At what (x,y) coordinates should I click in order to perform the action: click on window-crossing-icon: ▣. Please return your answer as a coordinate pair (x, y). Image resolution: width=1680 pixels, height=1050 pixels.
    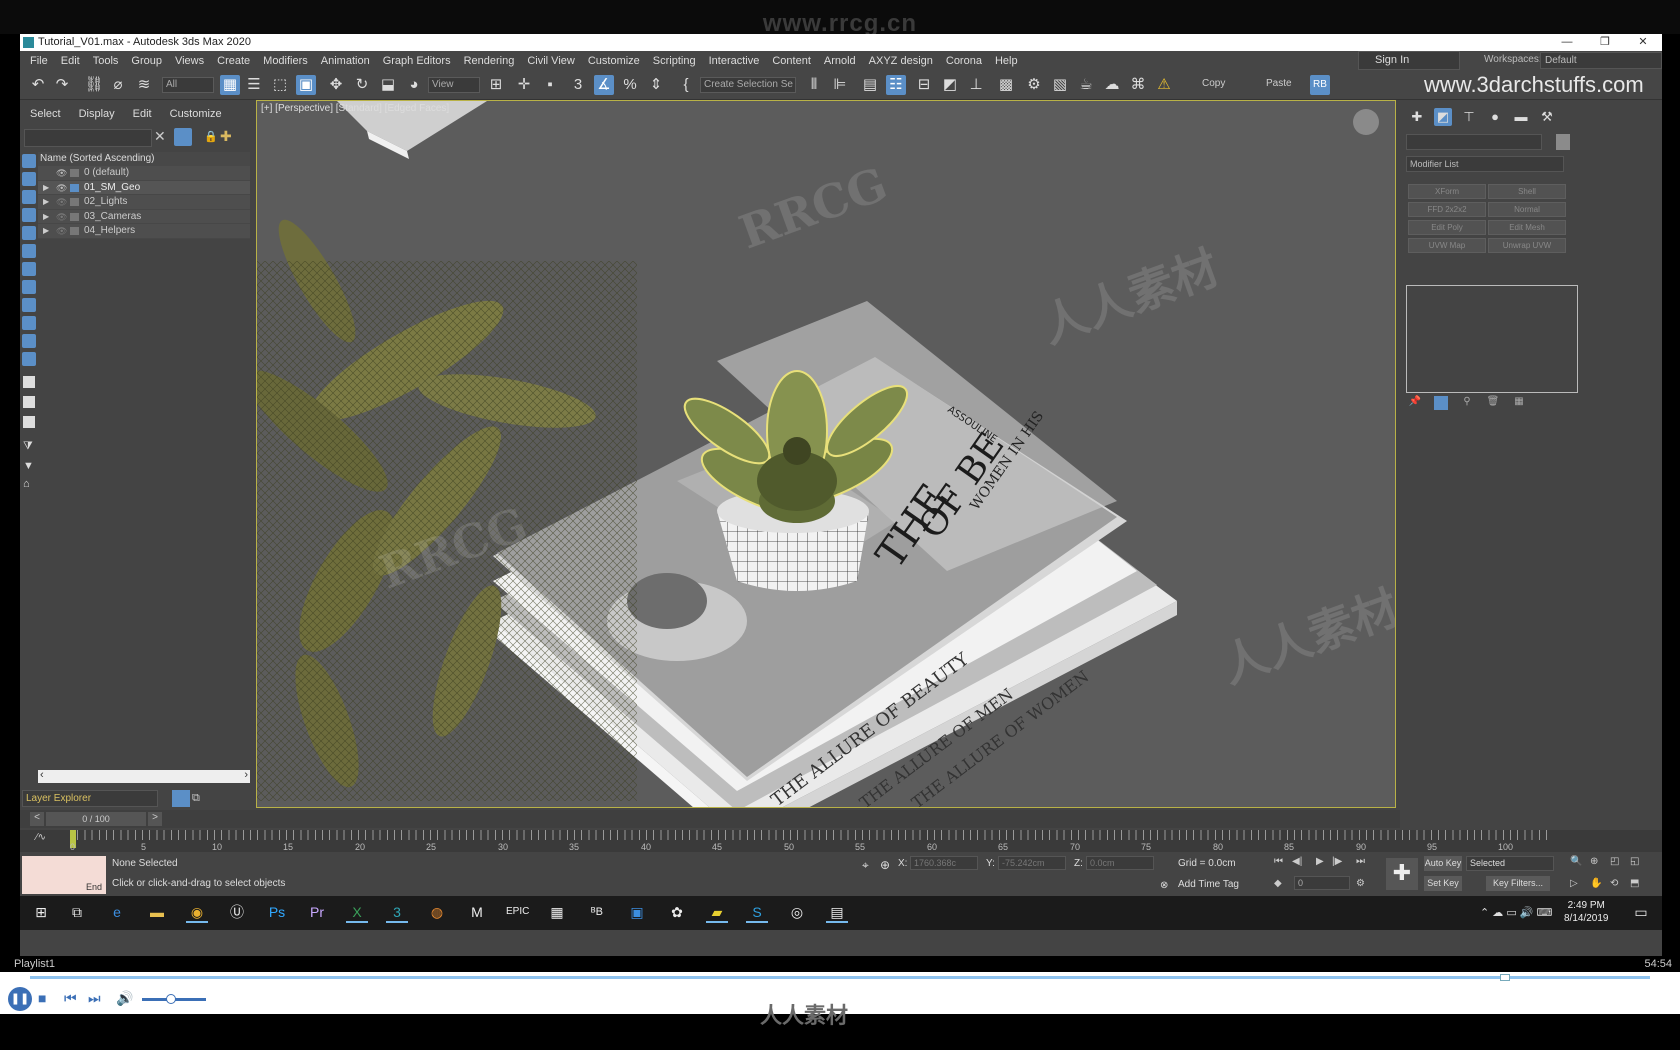
    Looking at the image, I should click on (306, 85).